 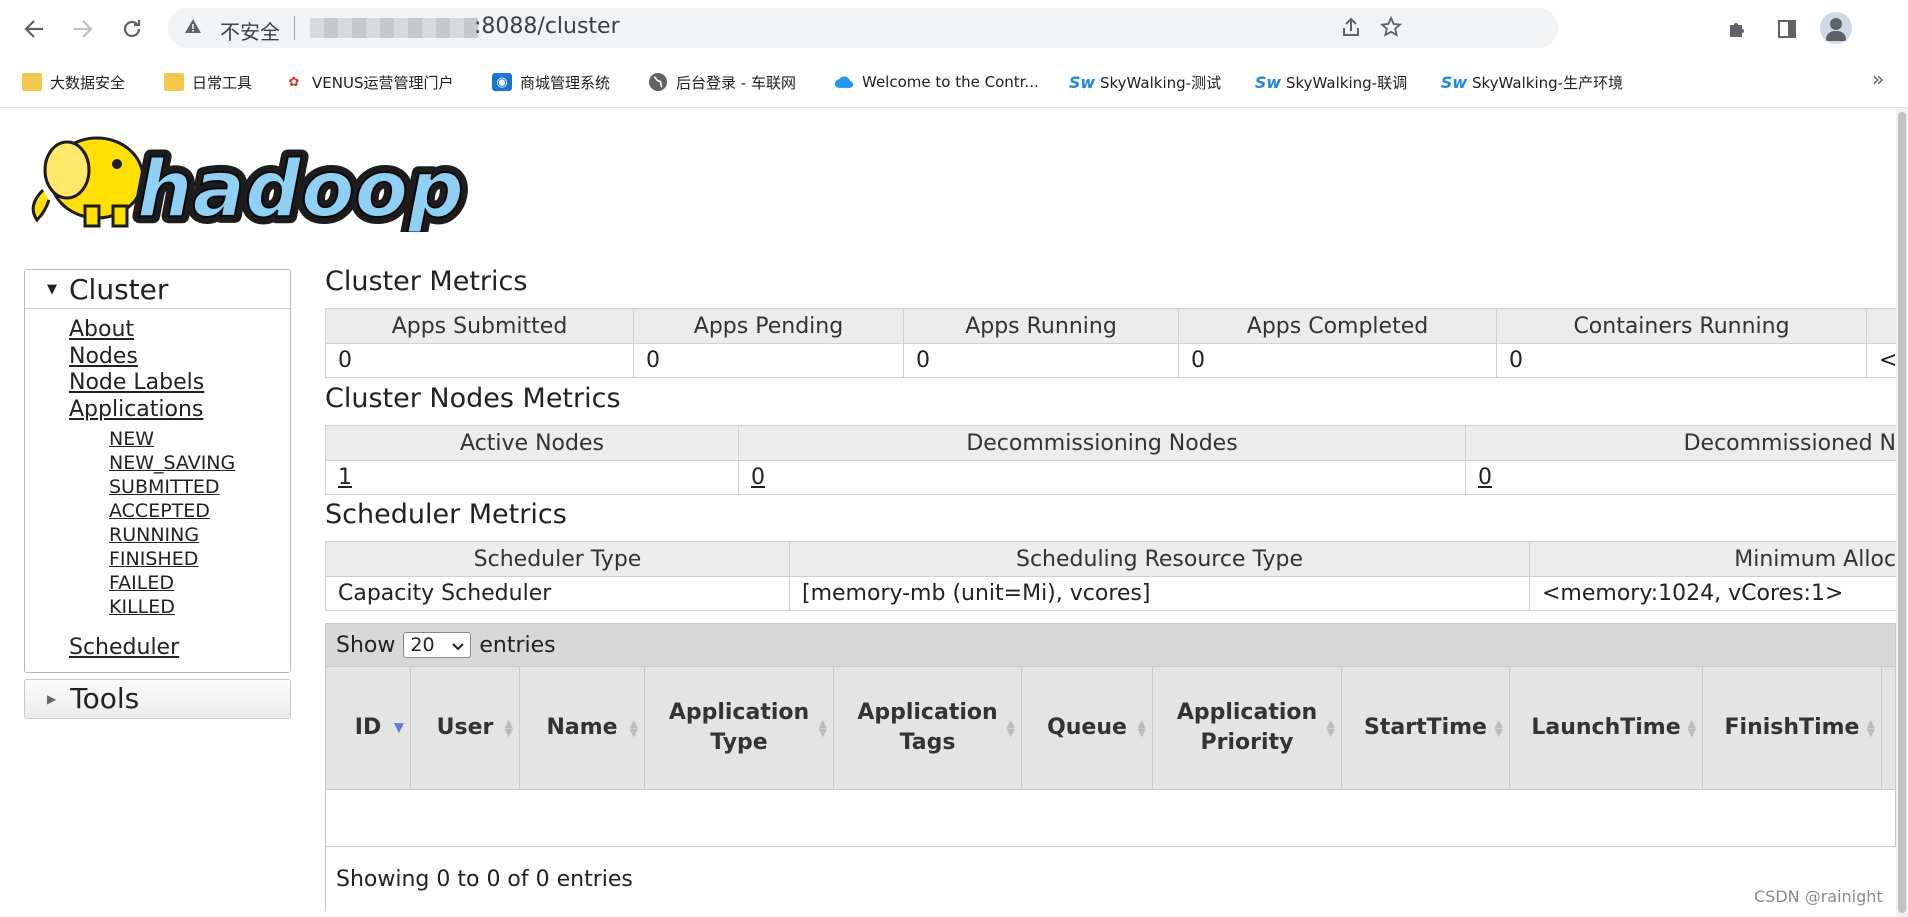 I want to click on app-state-new: NEW, so click(x=199, y=439).